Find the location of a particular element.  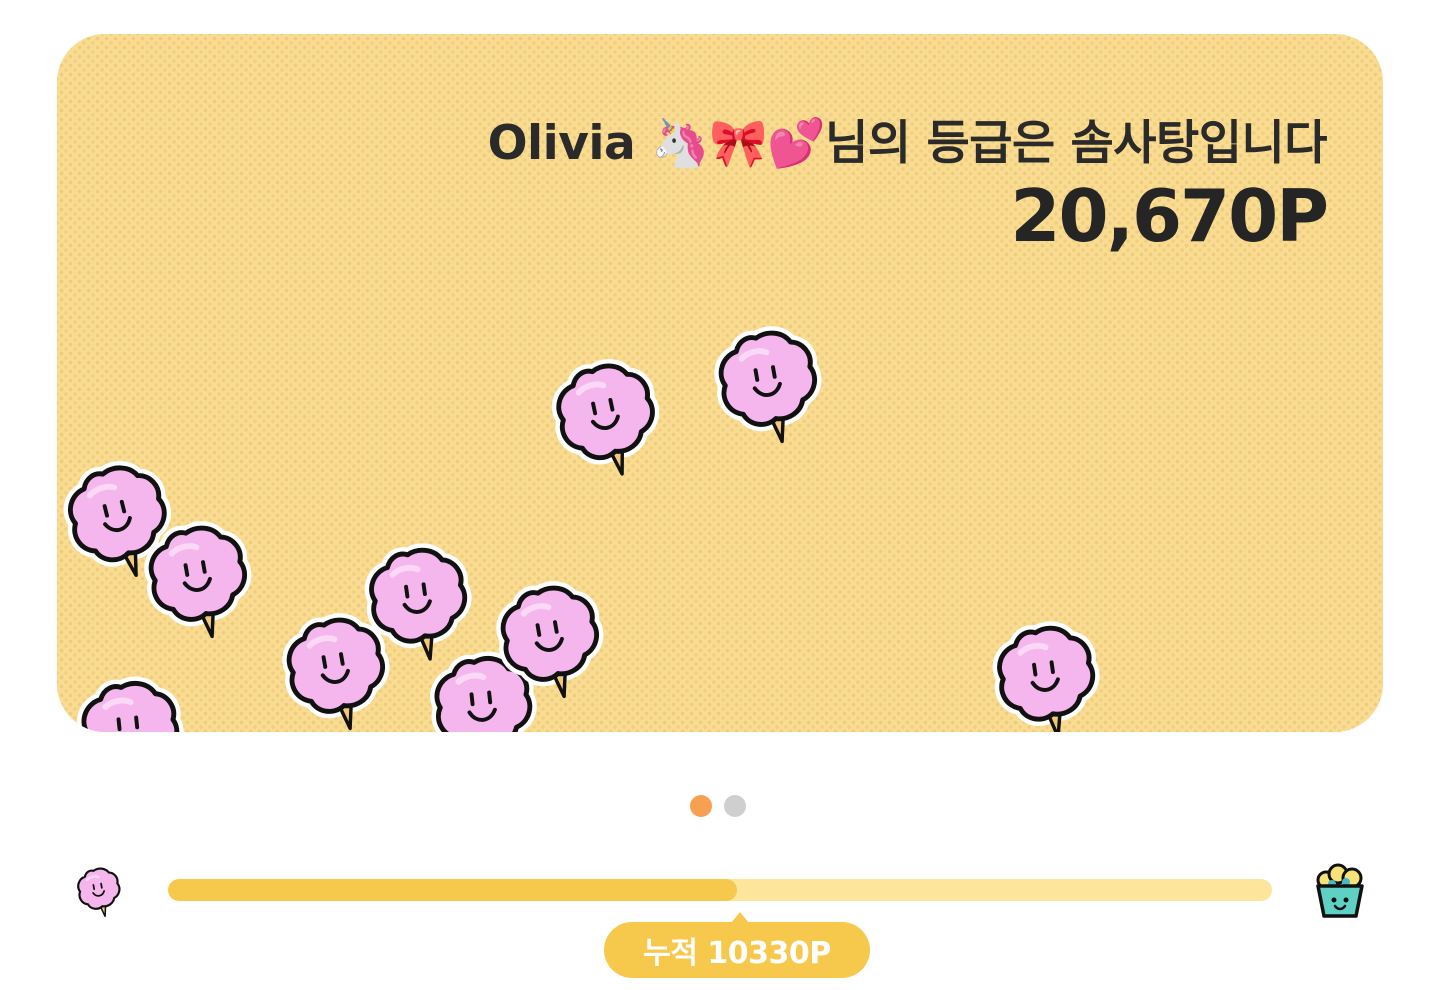

grade-progress-fill is located at coordinates (452, 890).